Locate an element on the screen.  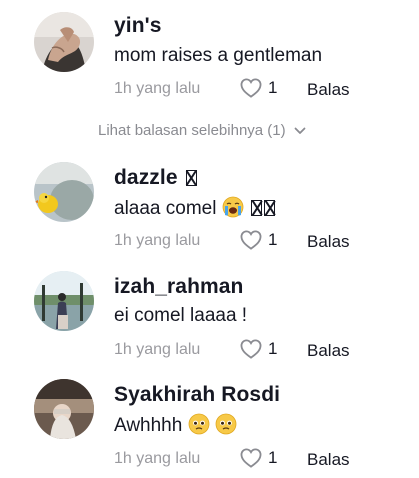
comment-username: Syakhirah Rosdi is located at coordinates (197, 395).